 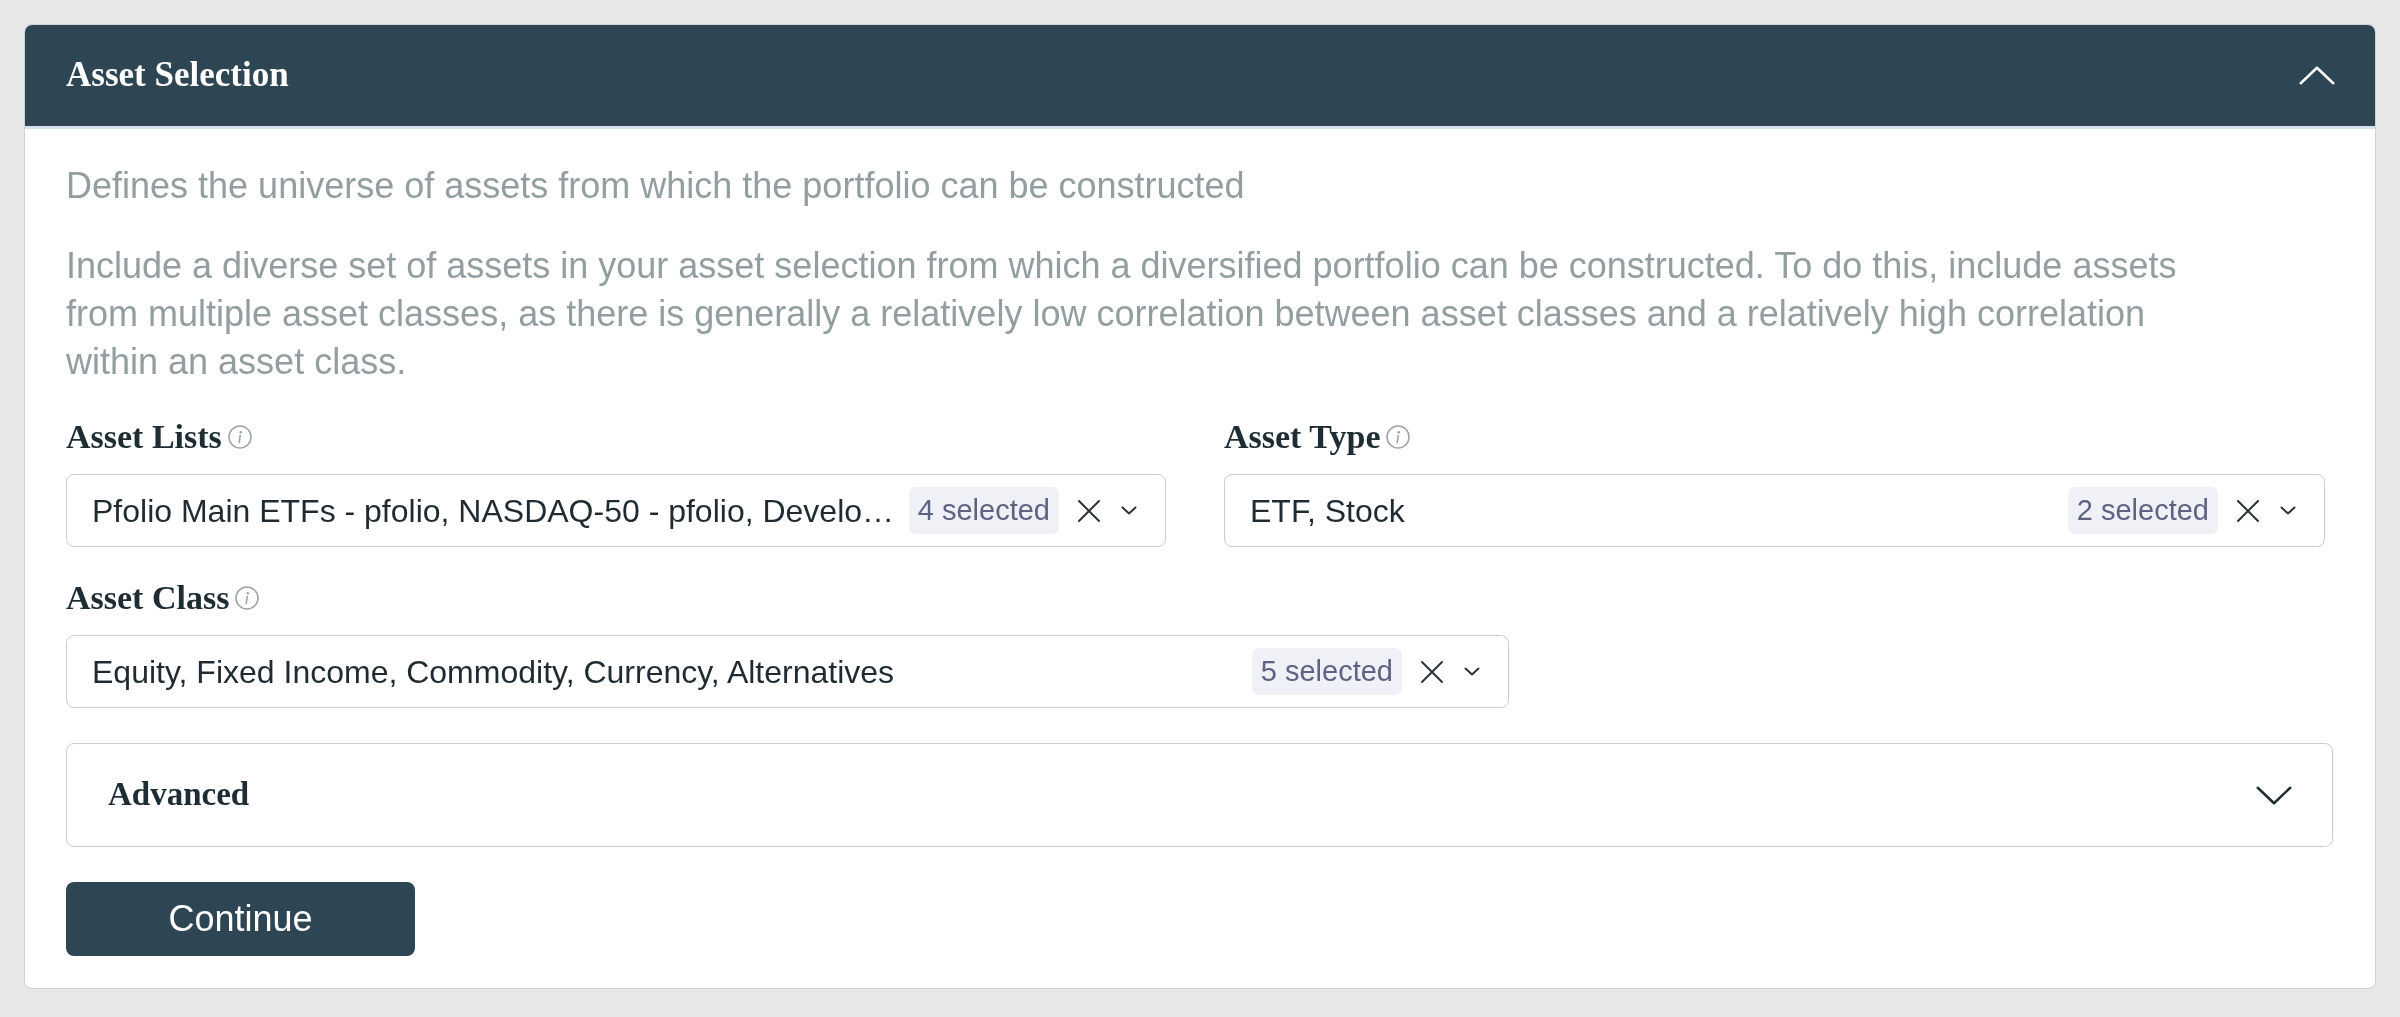 What do you see at coordinates (148, 598) in the screenshot?
I see `field-label: Asset Class` at bounding box center [148, 598].